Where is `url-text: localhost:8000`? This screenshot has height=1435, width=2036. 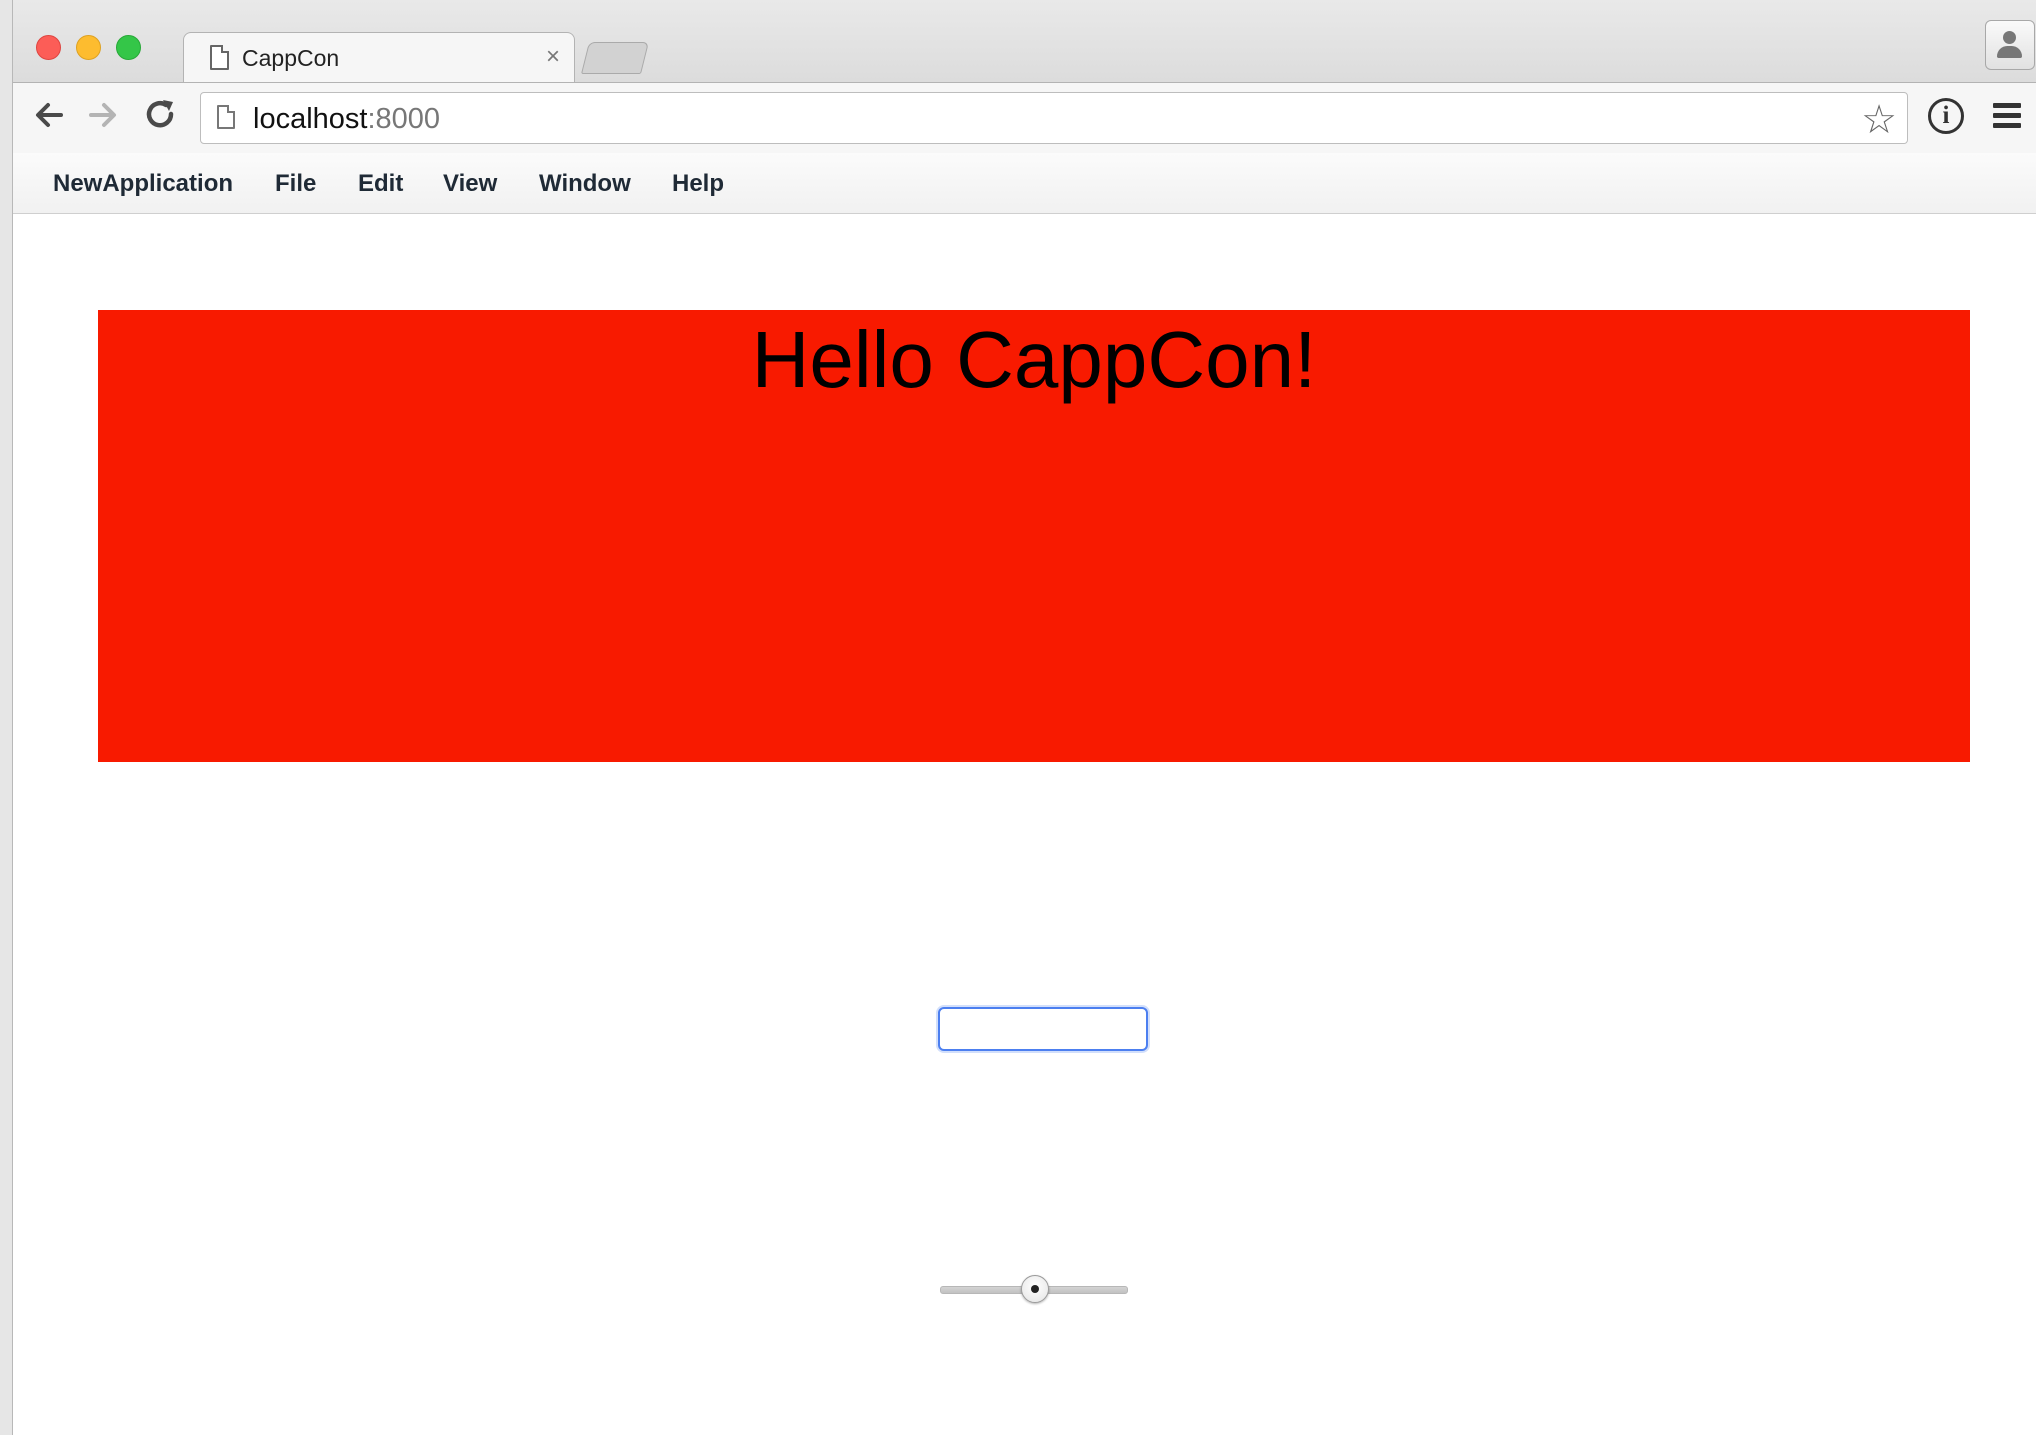
url-text: localhost:8000 is located at coordinates (347, 119).